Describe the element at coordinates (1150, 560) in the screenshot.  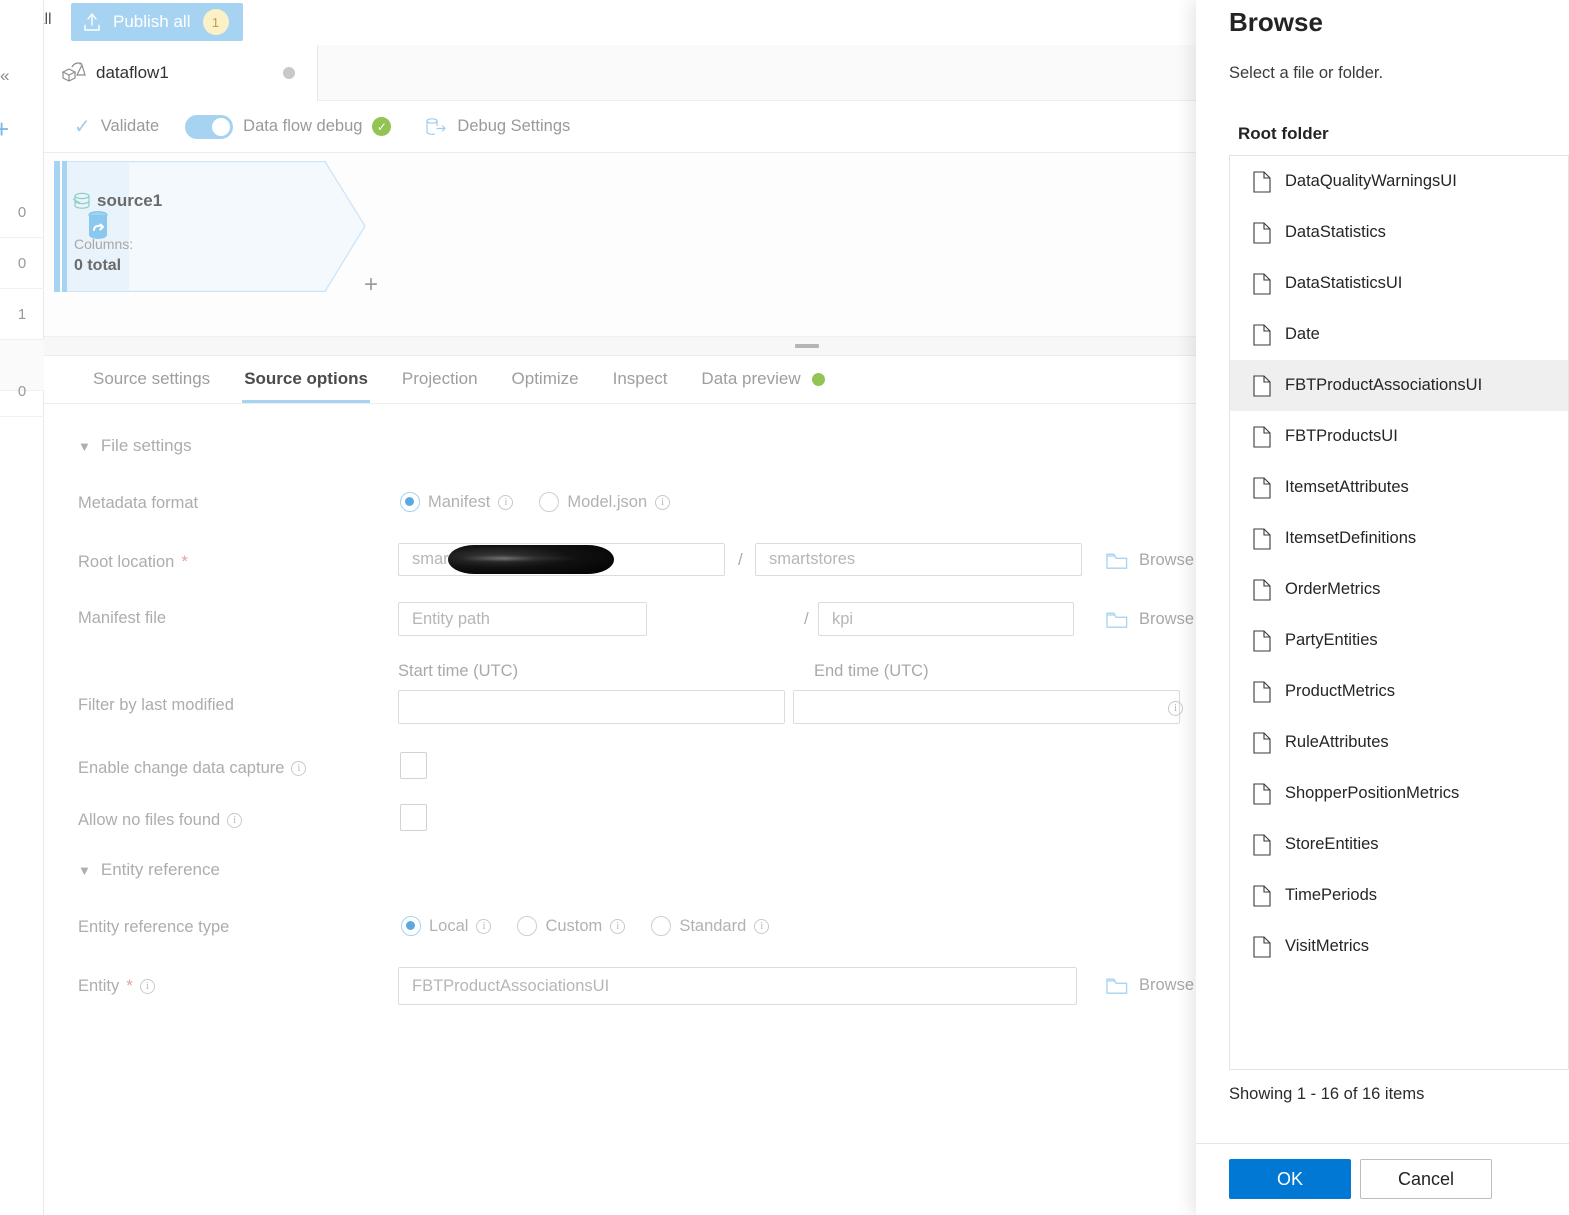
I see `root-location-browse-button: Browse` at that location.